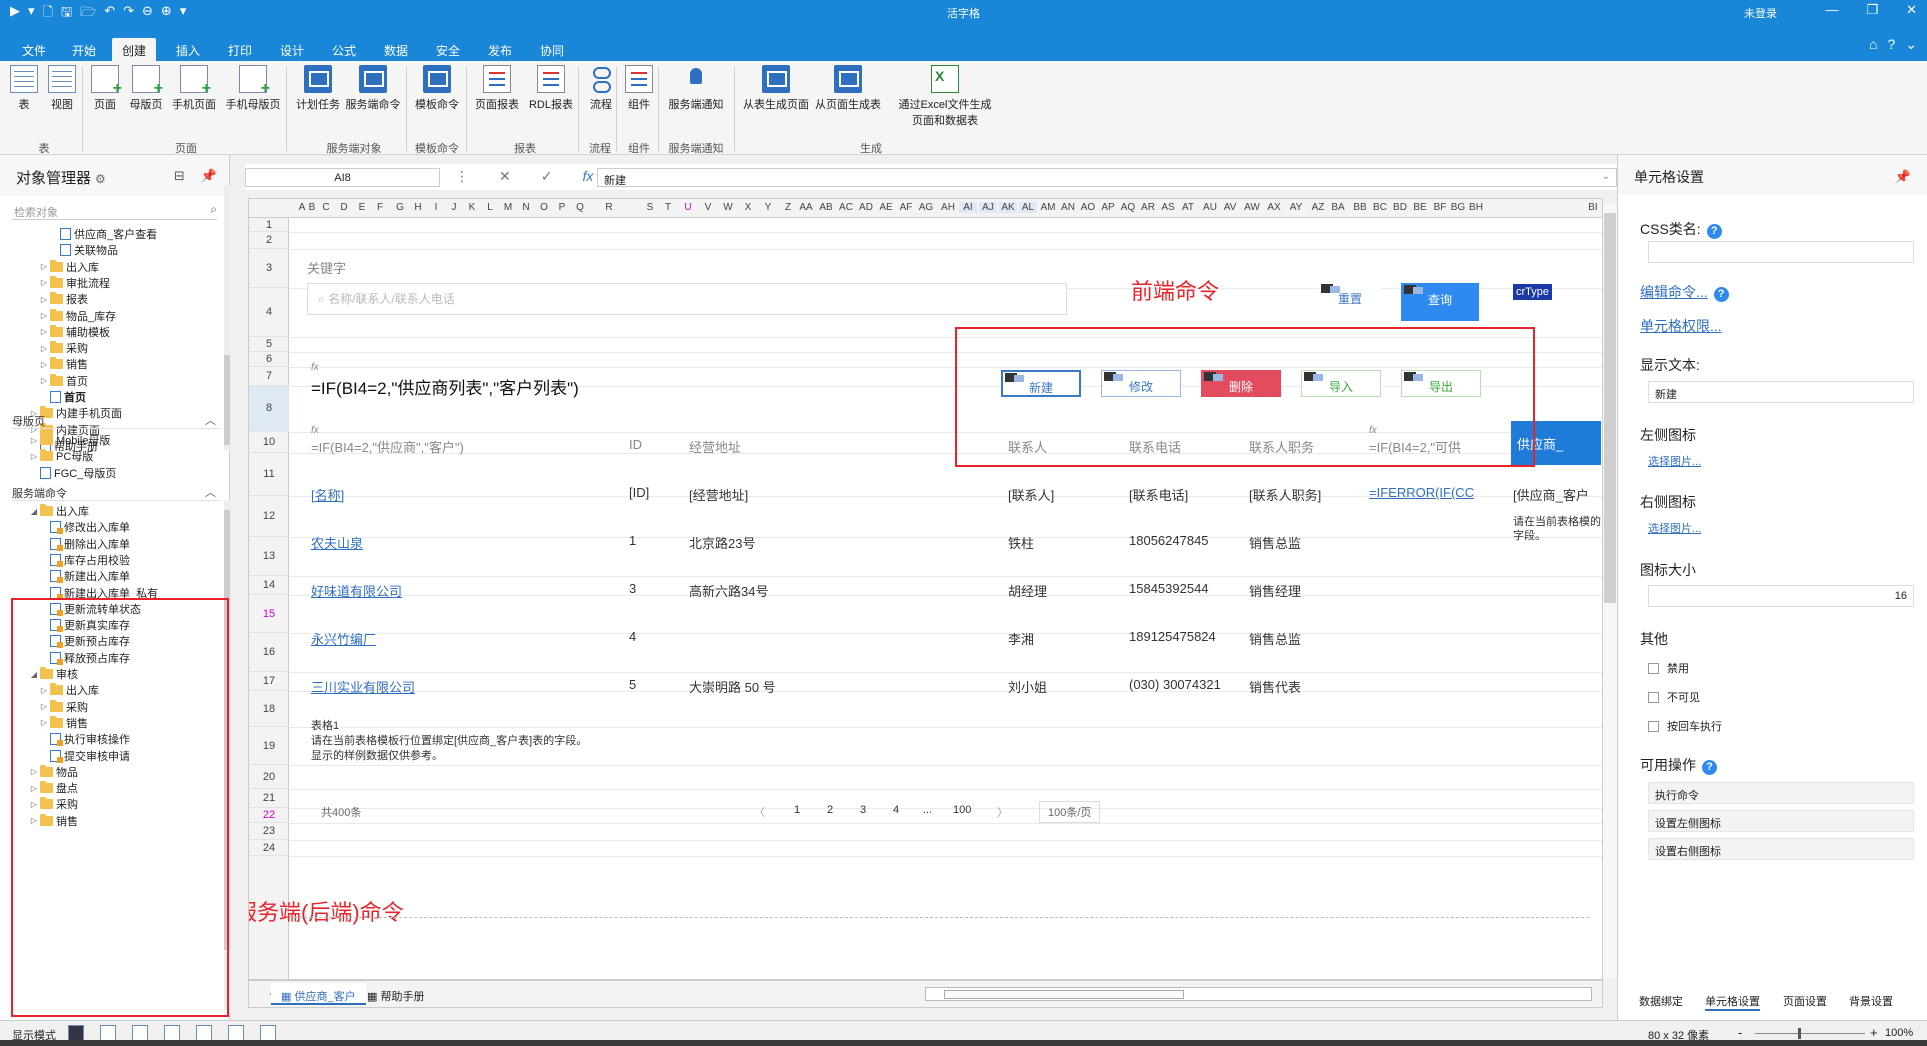  What do you see at coordinates (1338, 207) in the screenshot?
I see `column-header-cell: BA` at bounding box center [1338, 207].